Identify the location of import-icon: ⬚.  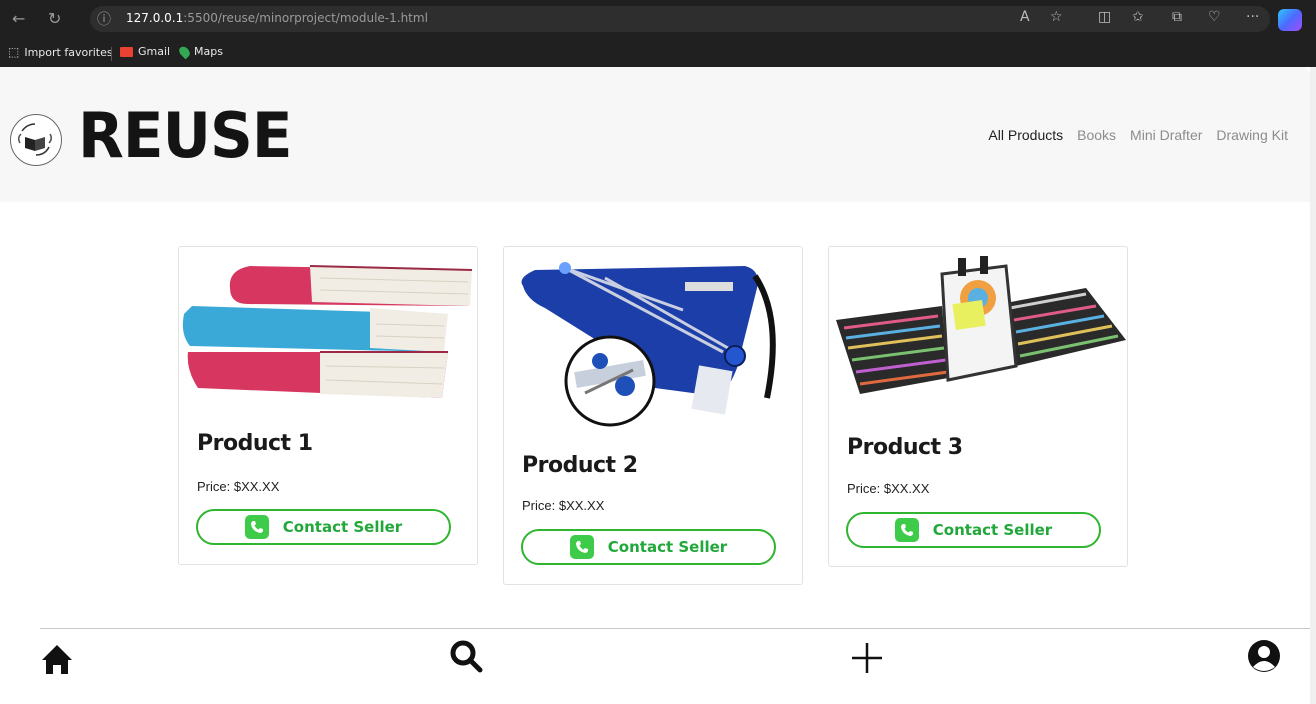
(14, 52).